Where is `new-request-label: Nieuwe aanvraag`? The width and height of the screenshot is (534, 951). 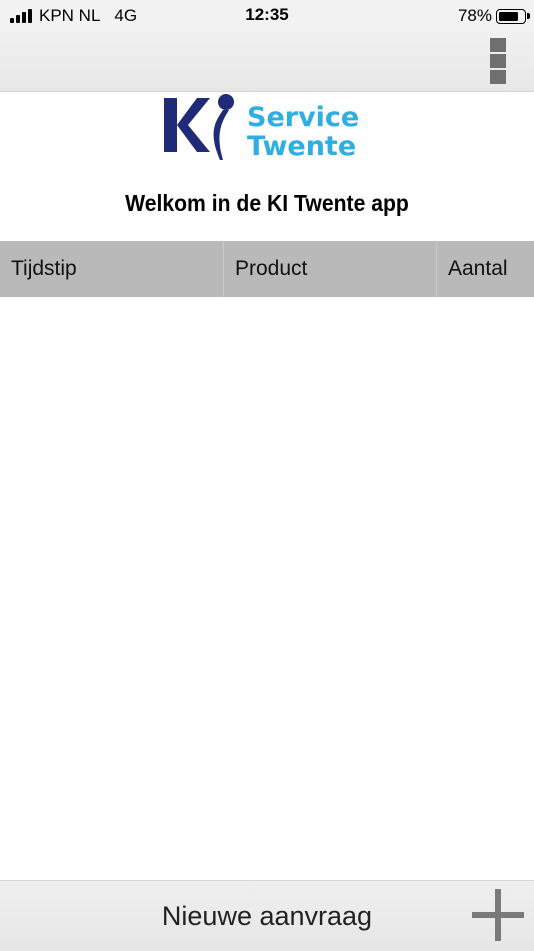 new-request-label: Nieuwe aanvraag is located at coordinates (267, 916).